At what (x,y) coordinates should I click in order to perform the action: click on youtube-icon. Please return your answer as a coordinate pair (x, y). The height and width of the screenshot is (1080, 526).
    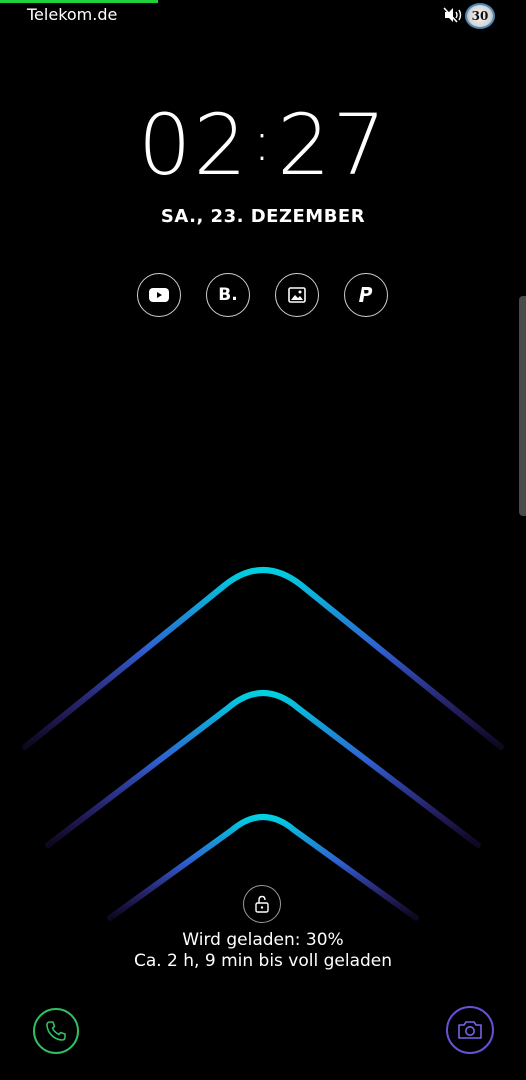
    Looking at the image, I should click on (159, 295).